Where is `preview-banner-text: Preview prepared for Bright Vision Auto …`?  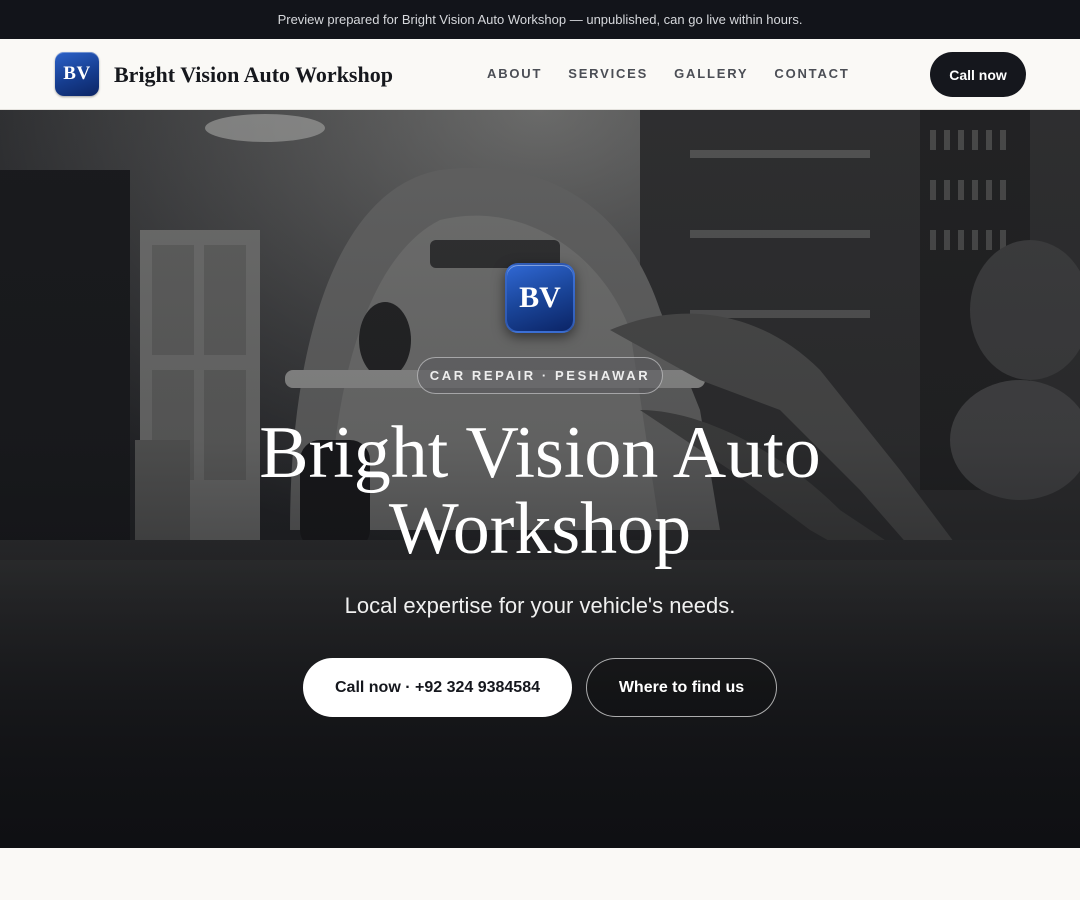
preview-banner-text: Preview prepared for Bright Vision Auto … is located at coordinates (540, 19).